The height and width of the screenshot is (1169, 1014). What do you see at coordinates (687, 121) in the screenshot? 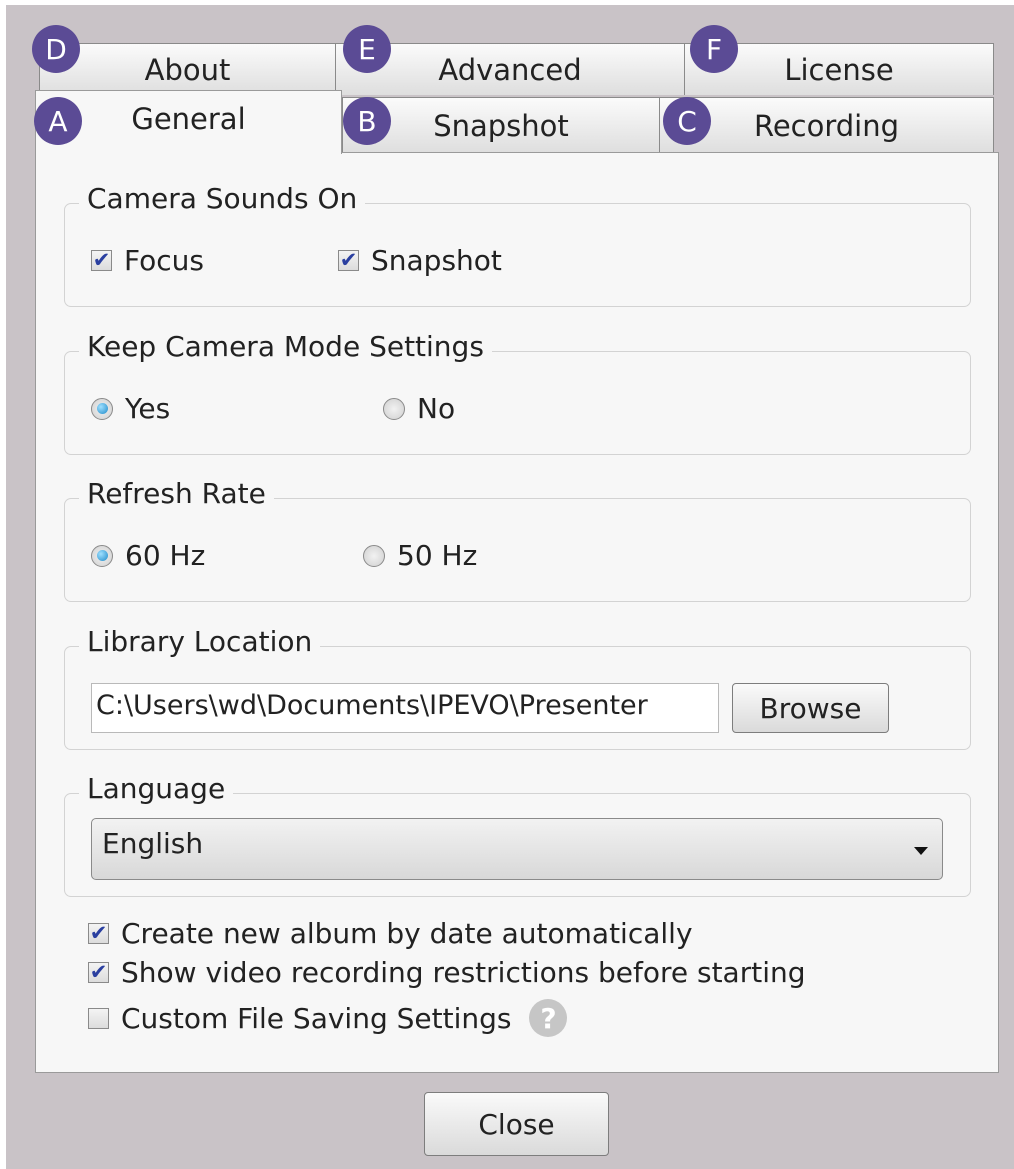
I see `badge-c: C` at bounding box center [687, 121].